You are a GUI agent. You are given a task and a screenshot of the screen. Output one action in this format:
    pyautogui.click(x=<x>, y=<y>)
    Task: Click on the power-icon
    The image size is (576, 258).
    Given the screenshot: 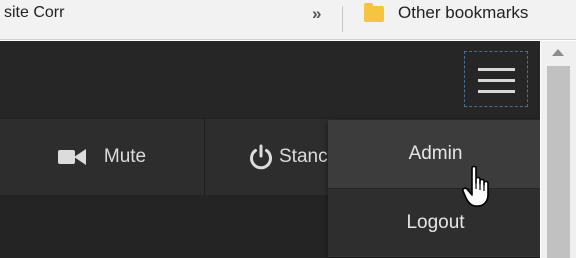 What is the action you would take?
    pyautogui.click(x=261, y=157)
    